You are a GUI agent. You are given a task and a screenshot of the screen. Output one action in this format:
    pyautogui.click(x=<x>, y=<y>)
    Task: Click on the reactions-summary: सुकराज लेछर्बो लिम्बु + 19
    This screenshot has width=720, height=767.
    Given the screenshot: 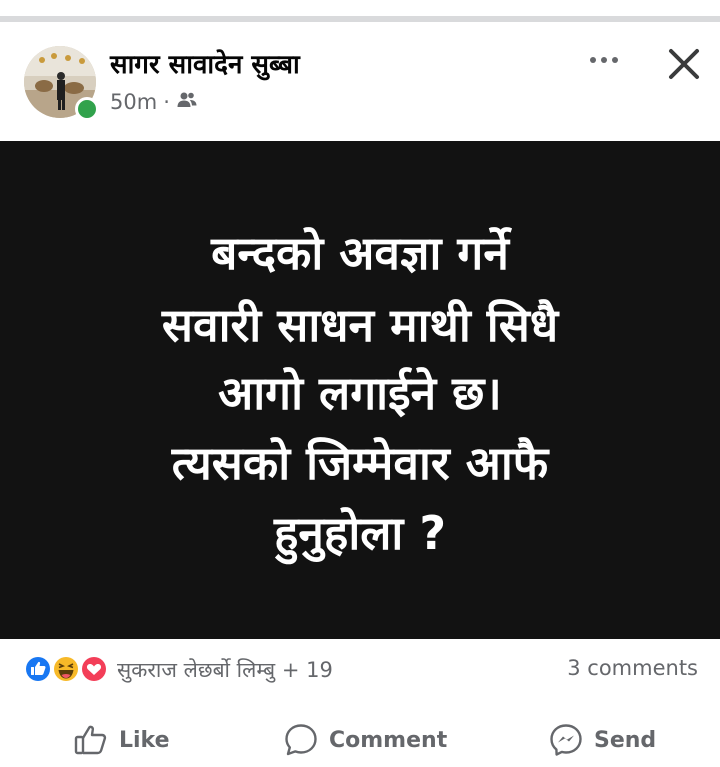 What is the action you would take?
    pyautogui.click(x=225, y=670)
    